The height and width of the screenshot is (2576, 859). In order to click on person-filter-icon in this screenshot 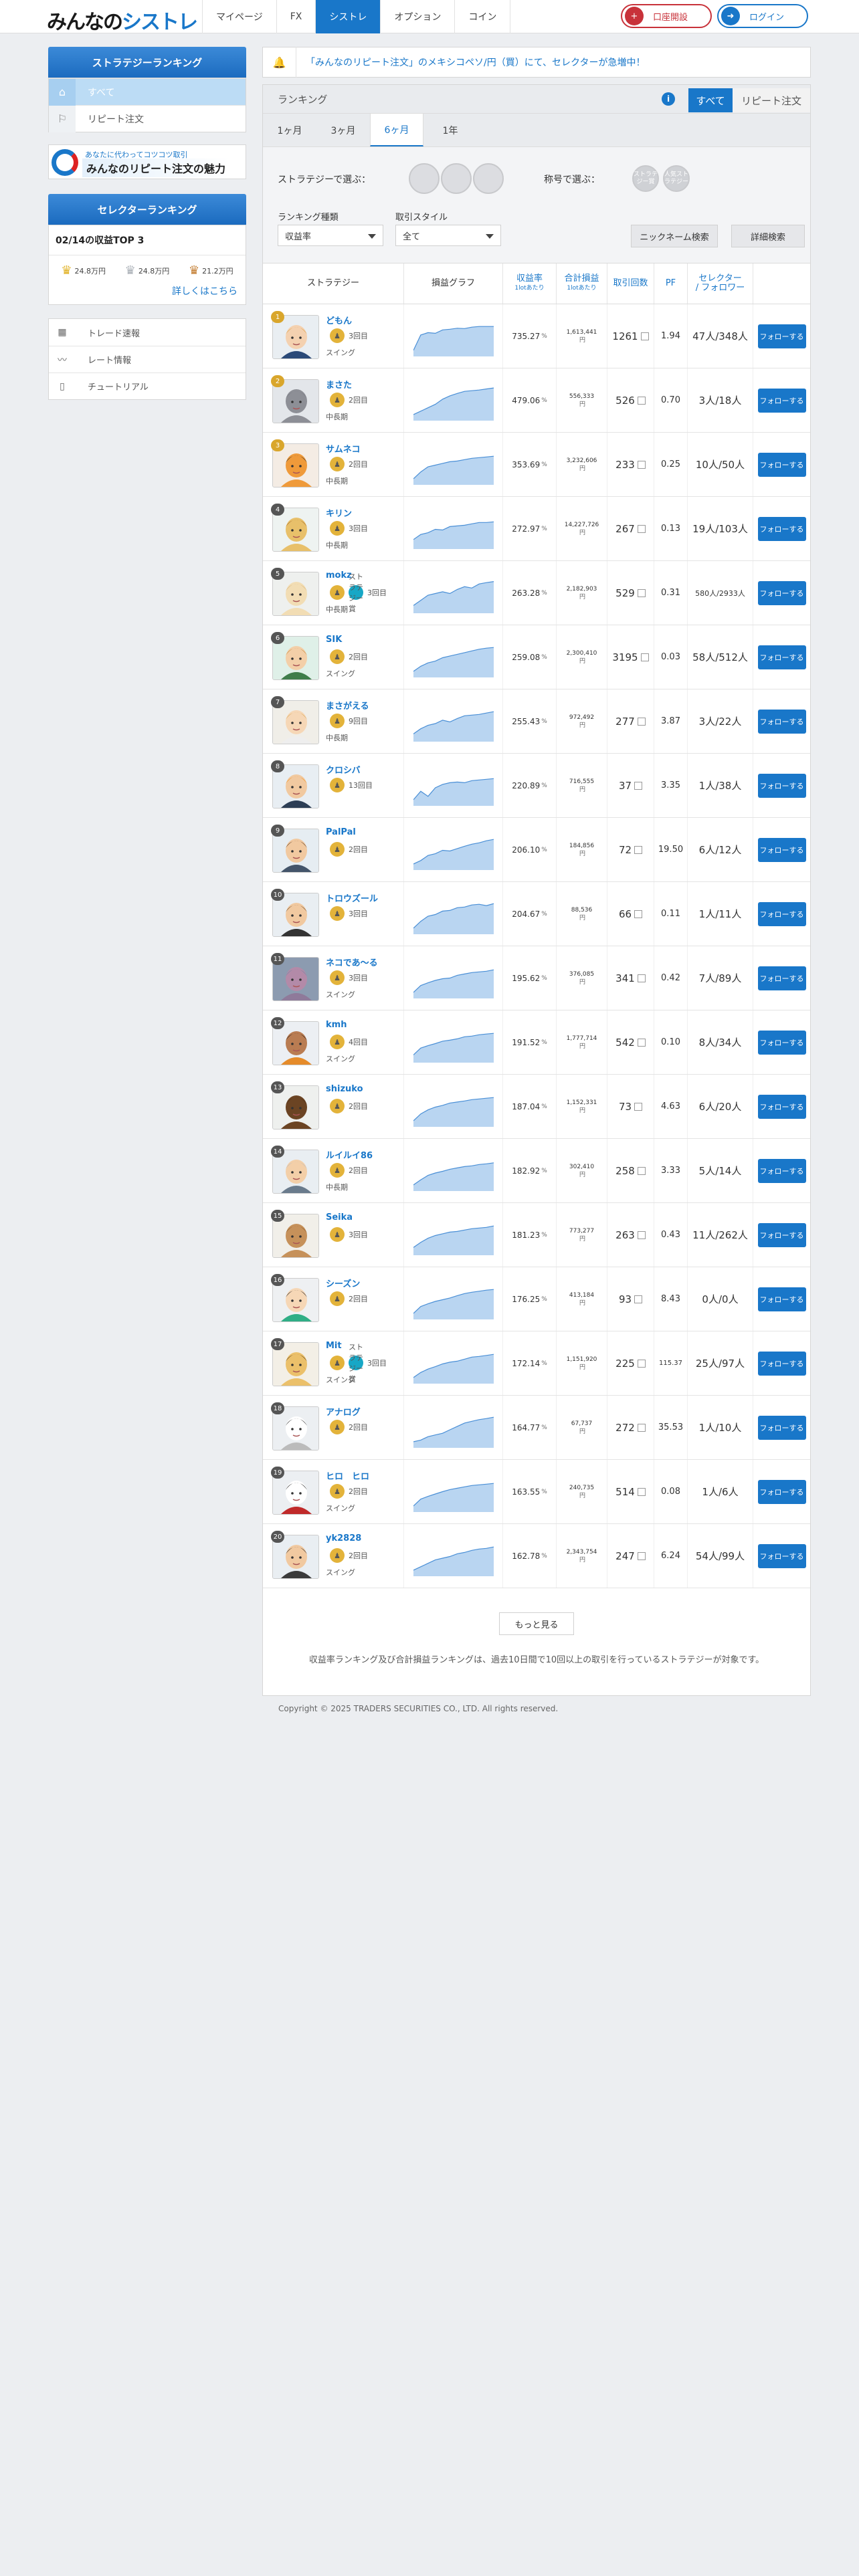, I will do `click(424, 178)`.